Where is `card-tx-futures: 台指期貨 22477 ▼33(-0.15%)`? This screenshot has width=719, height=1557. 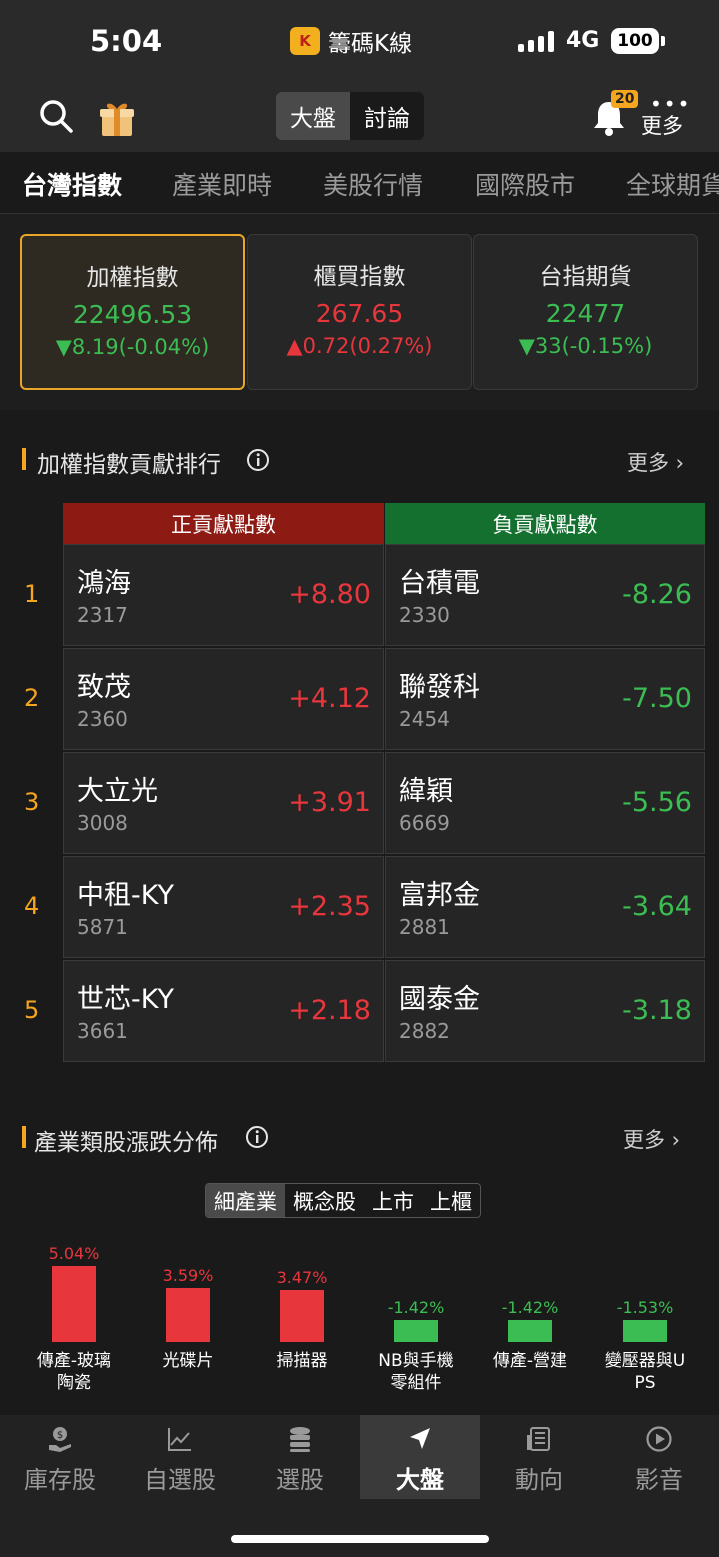 card-tx-futures: 台指期貨 22477 ▼33(-0.15%) is located at coordinates (585, 312).